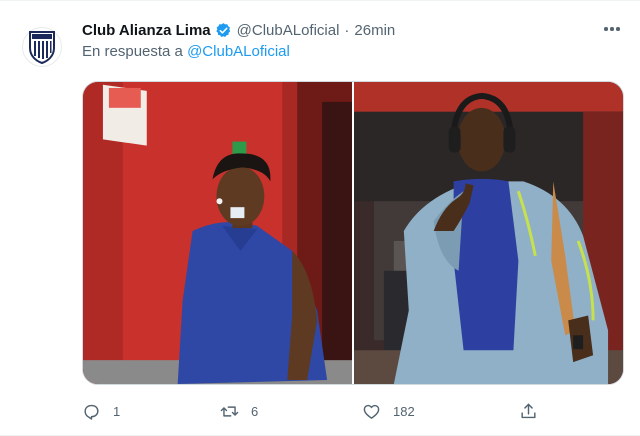 The width and height of the screenshot is (640, 436). What do you see at coordinates (146, 30) in the screenshot?
I see `author-name: Club Alianza Lima` at bounding box center [146, 30].